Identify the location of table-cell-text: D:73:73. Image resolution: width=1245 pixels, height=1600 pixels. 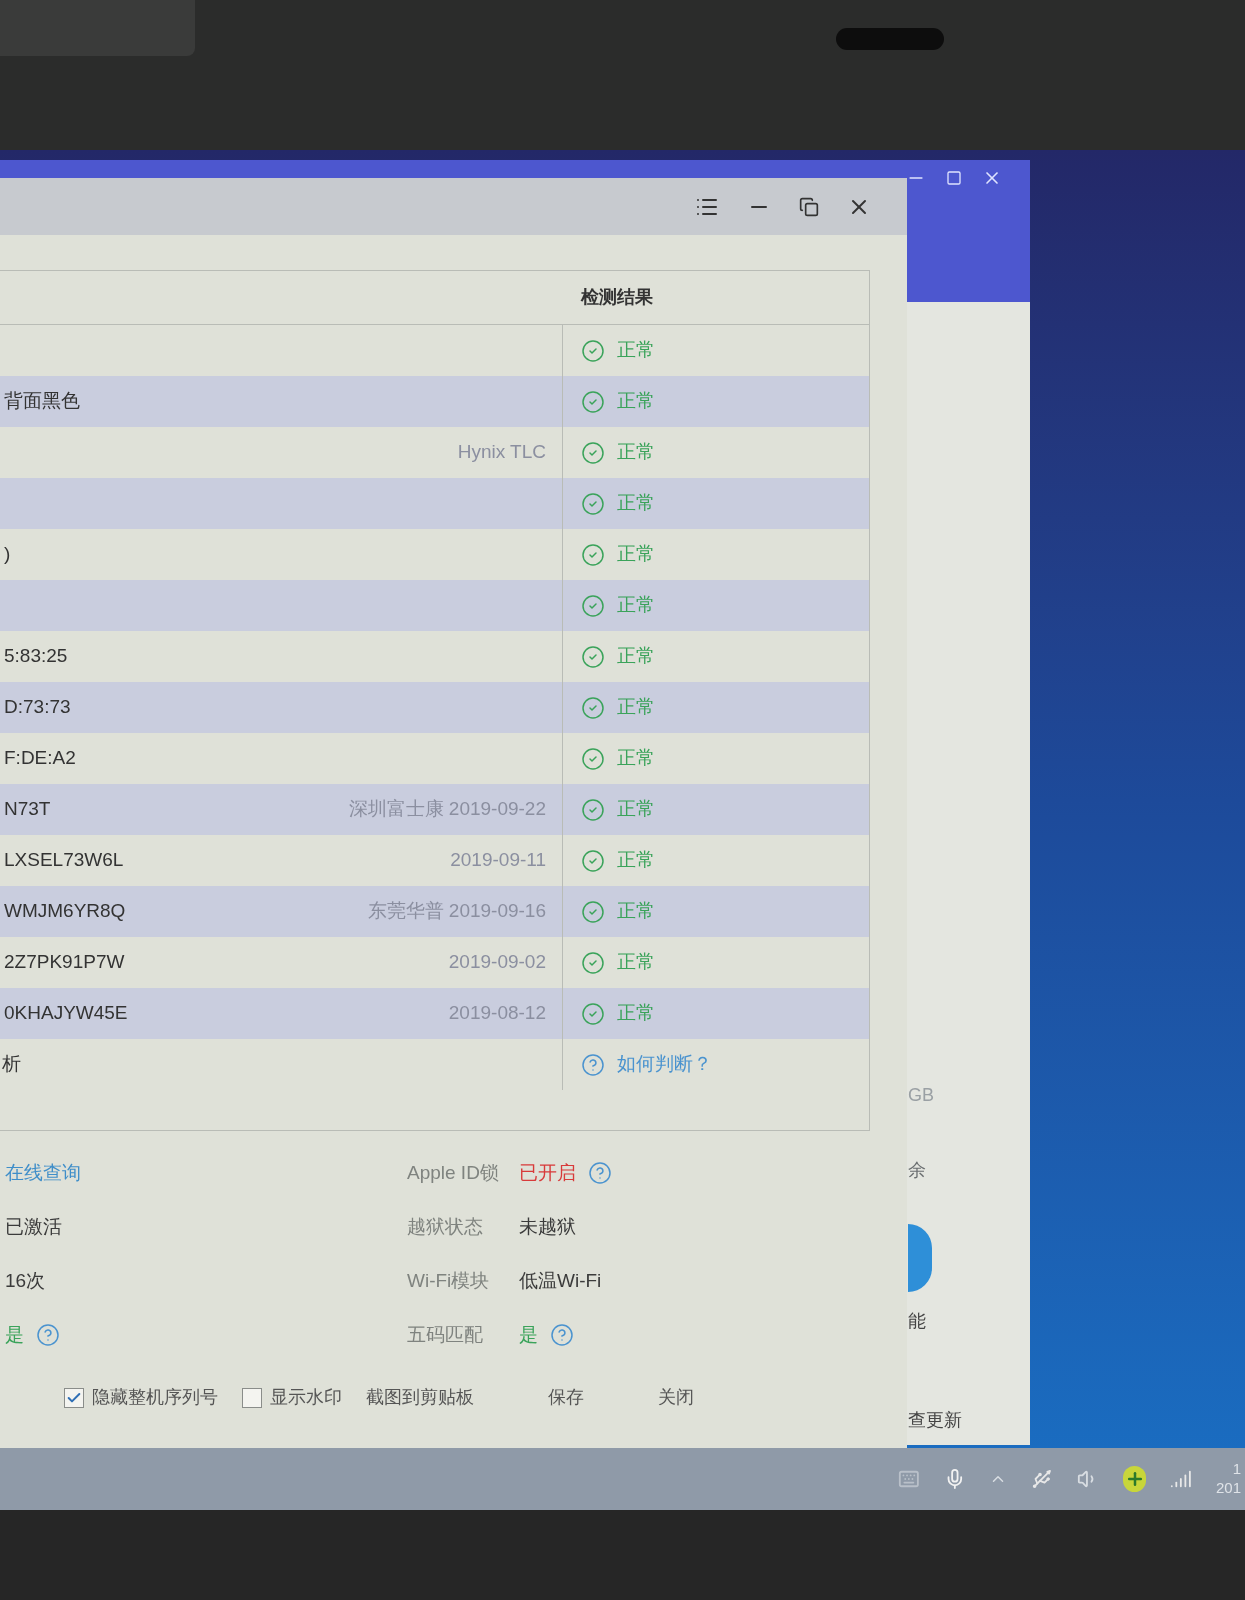
(37, 707).